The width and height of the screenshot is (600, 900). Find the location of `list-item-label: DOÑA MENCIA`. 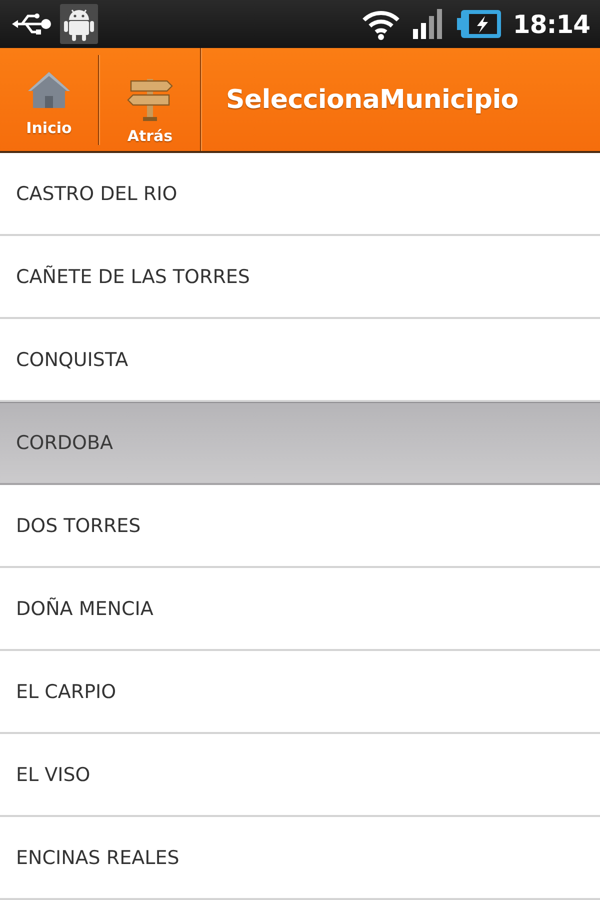

list-item-label: DOÑA MENCIA is located at coordinates (85, 609).